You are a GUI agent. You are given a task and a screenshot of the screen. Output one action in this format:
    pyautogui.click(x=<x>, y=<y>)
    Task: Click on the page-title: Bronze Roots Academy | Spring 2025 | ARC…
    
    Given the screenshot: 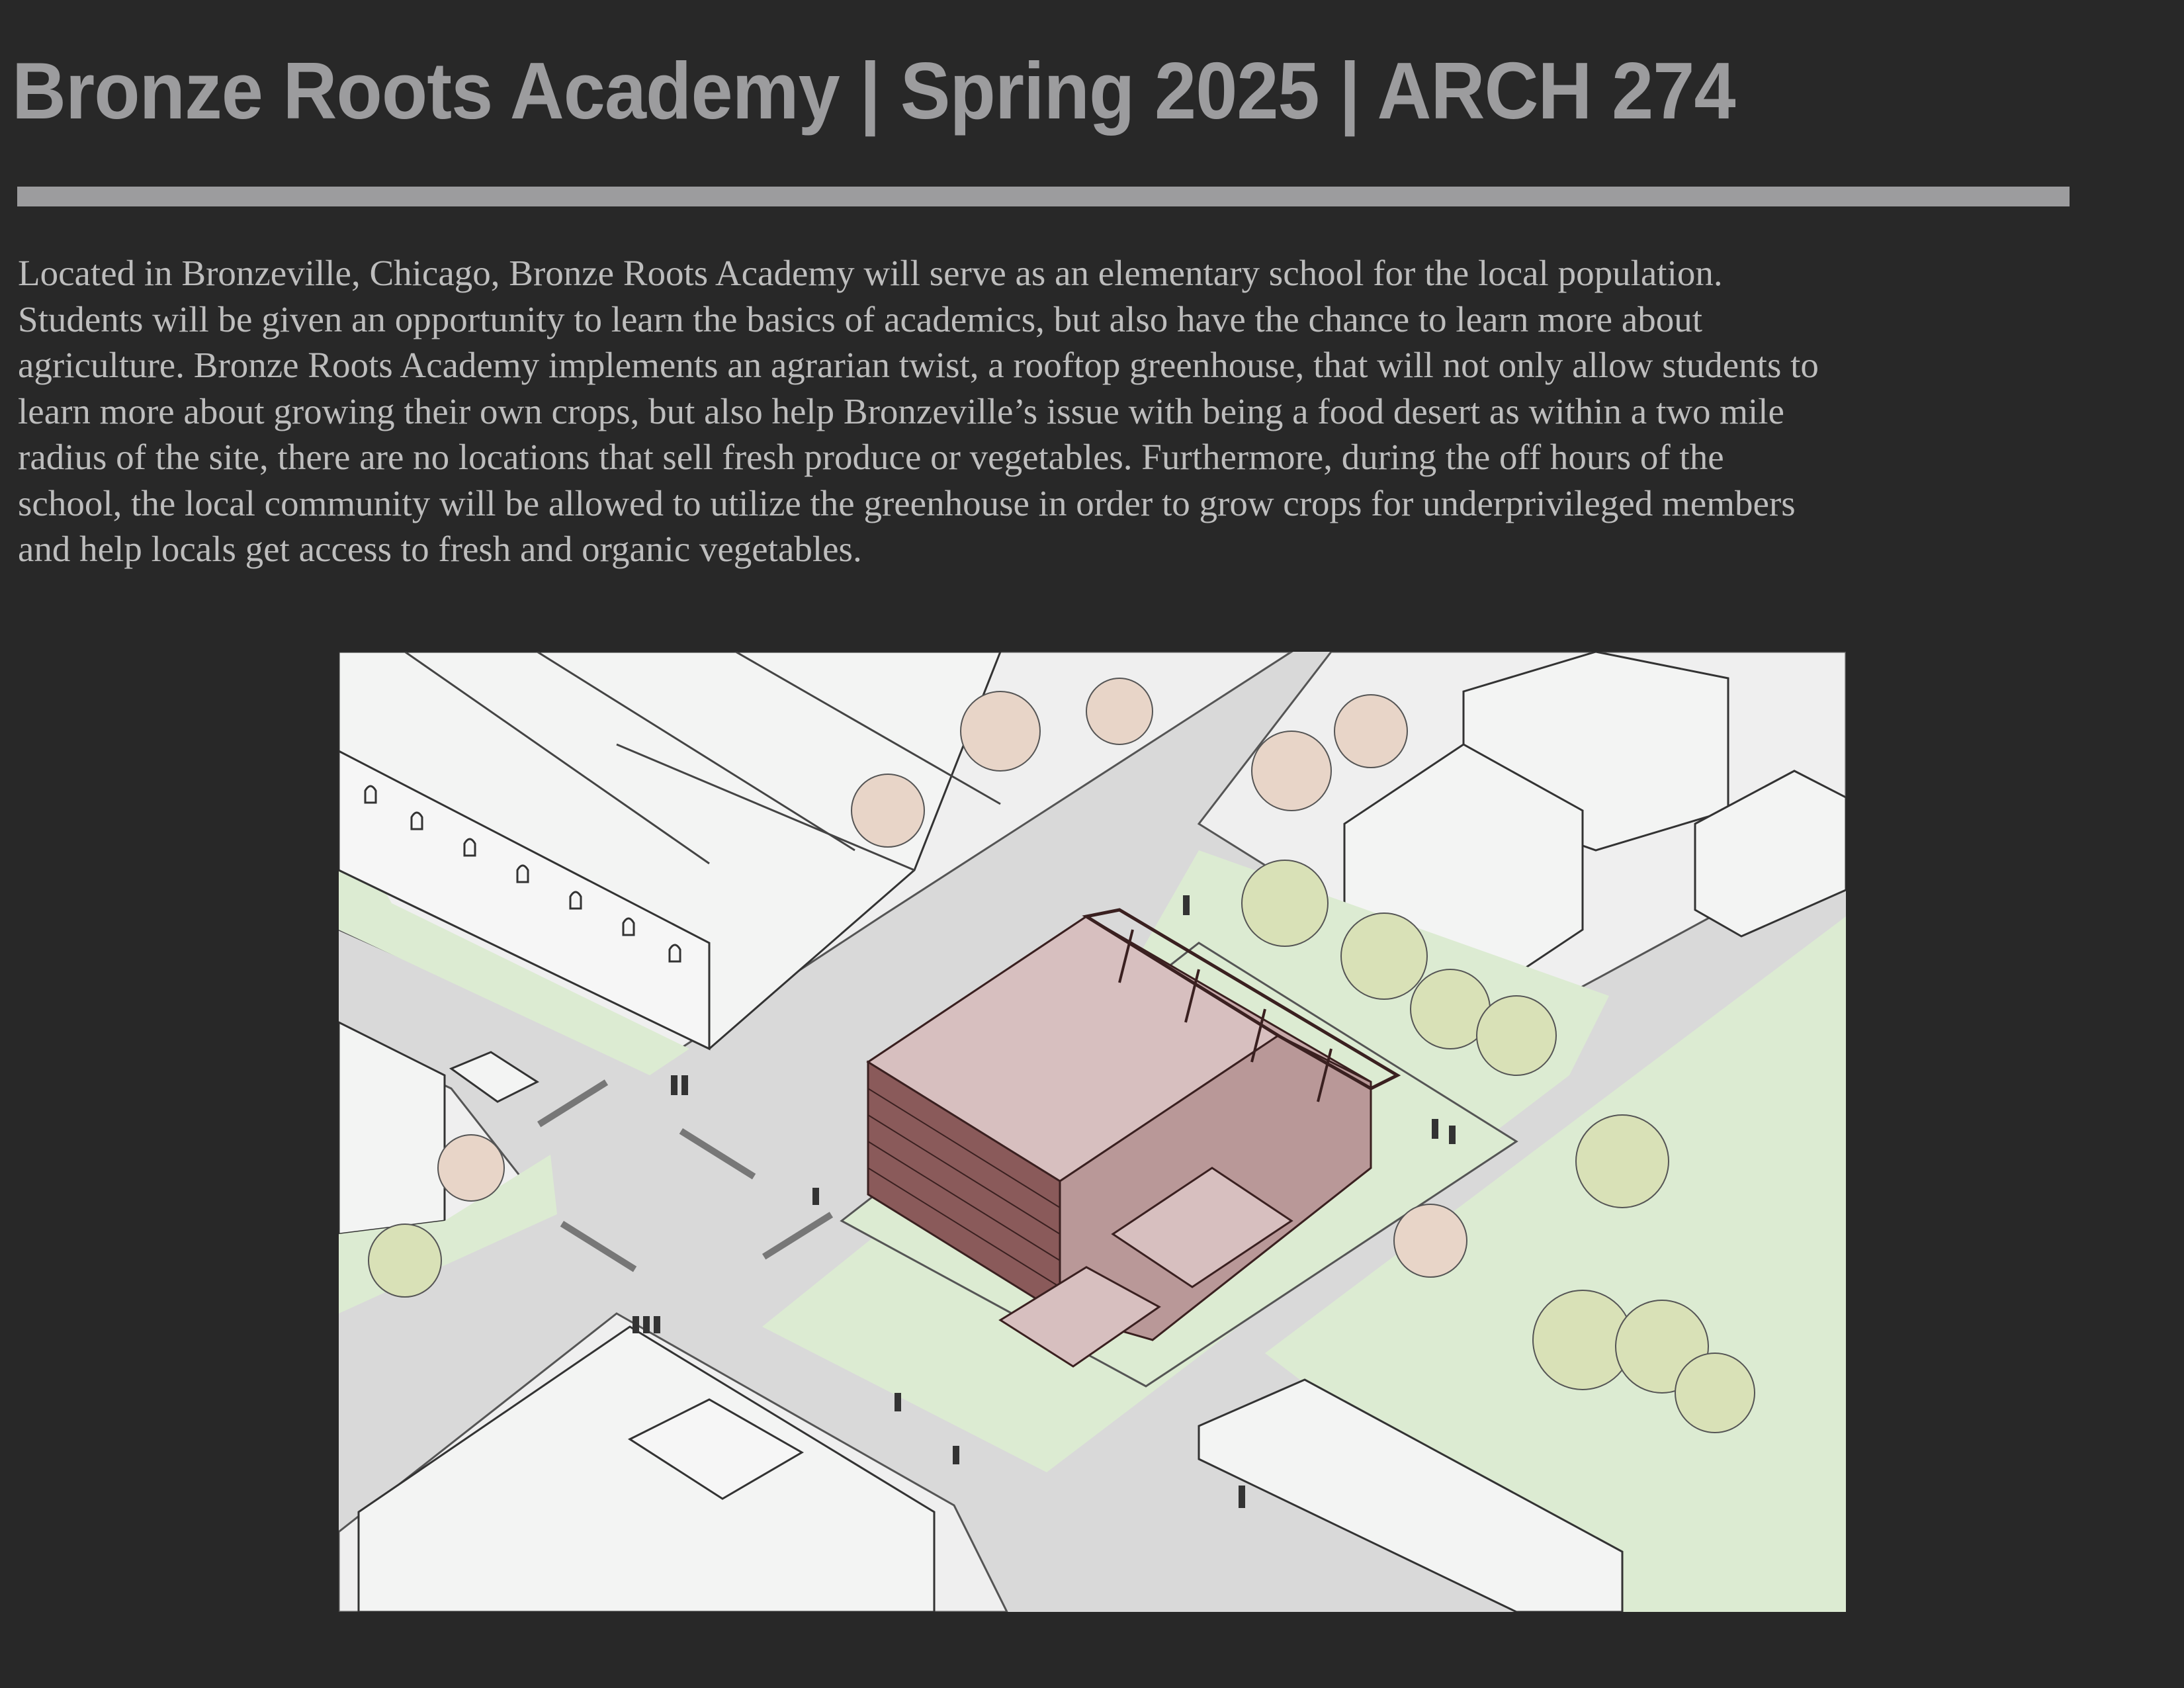 What is the action you would take?
    pyautogui.click(x=874, y=91)
    